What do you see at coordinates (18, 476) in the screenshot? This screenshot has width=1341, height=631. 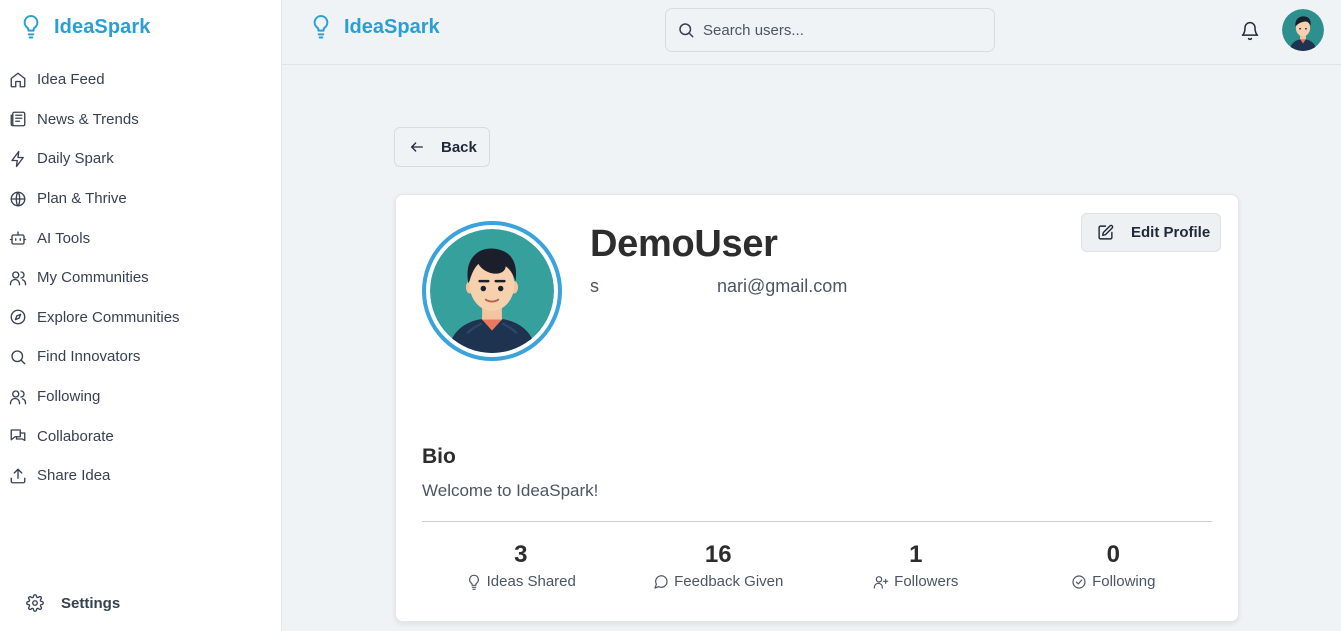 I see `upload-icon` at bounding box center [18, 476].